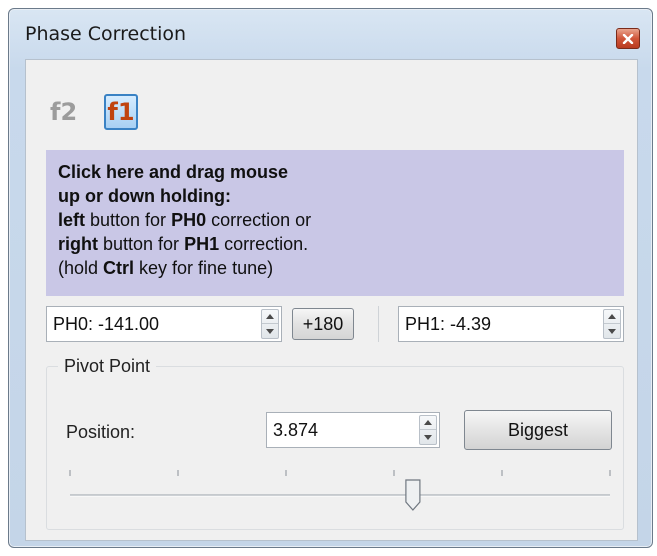  Describe the element at coordinates (78, 244) in the screenshot. I see `instruction-right: right` at that location.